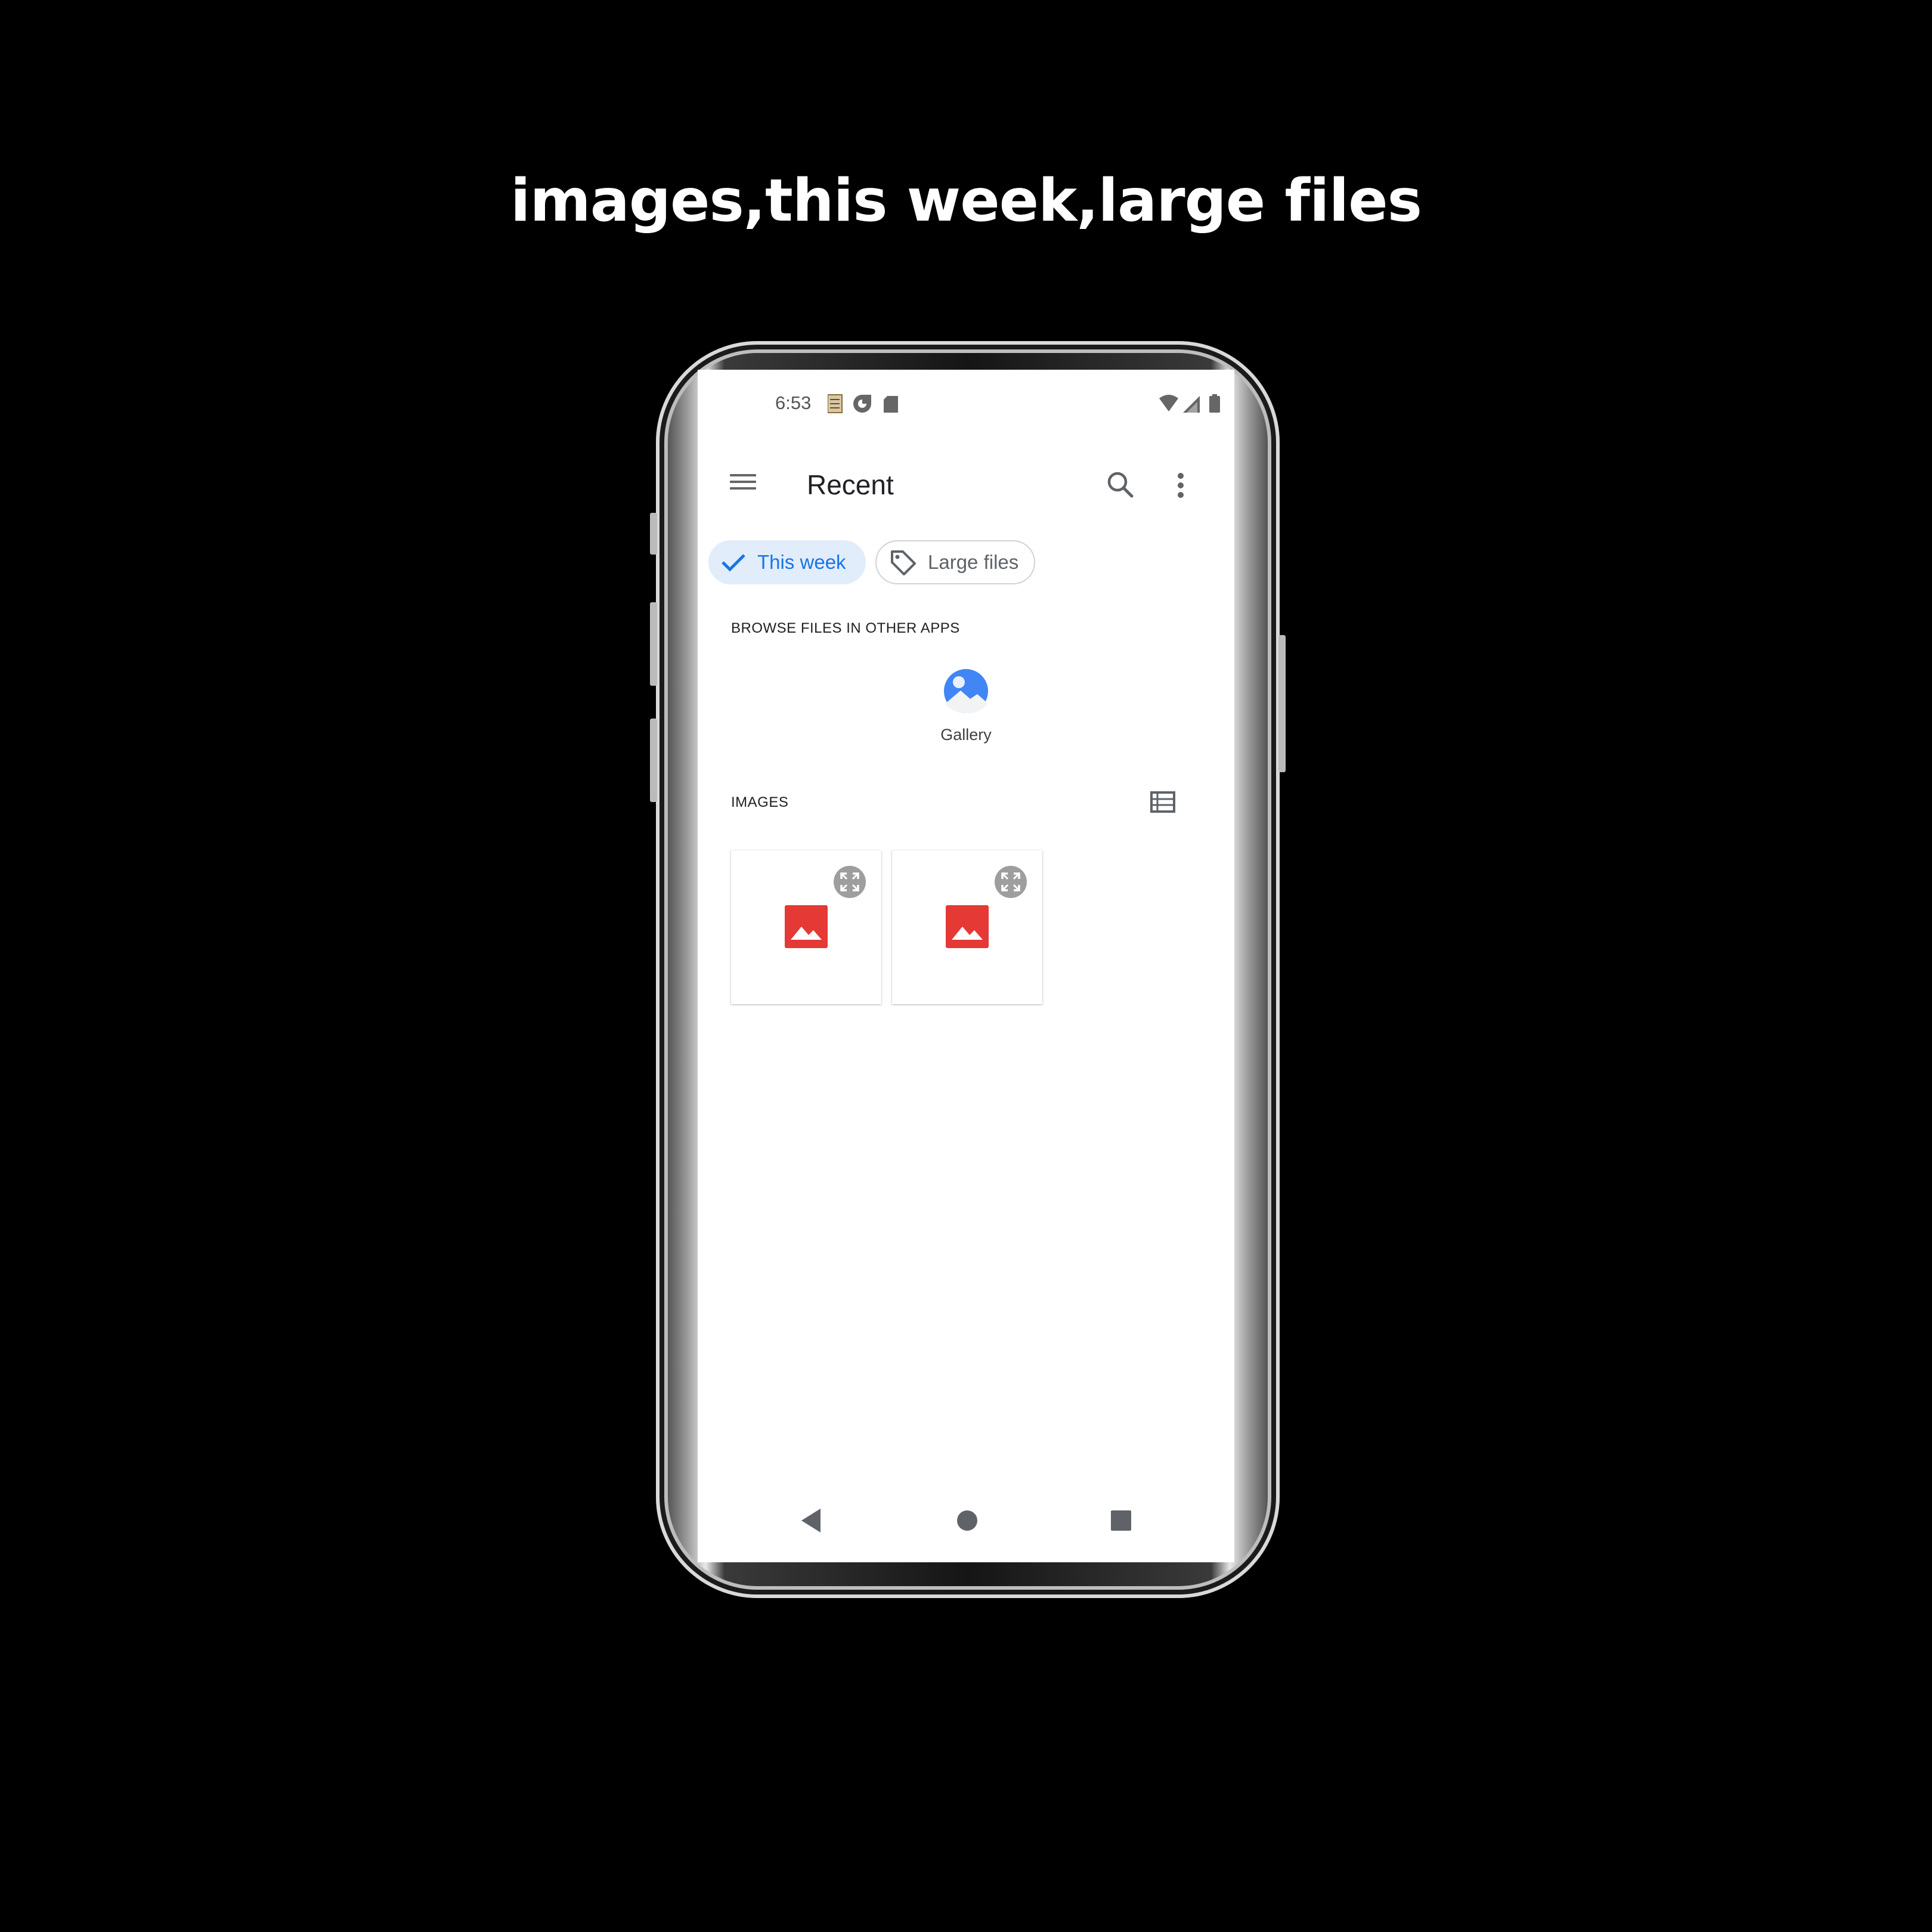  Describe the element at coordinates (966, 735) in the screenshot. I see `gallery-label: Gallery` at that location.